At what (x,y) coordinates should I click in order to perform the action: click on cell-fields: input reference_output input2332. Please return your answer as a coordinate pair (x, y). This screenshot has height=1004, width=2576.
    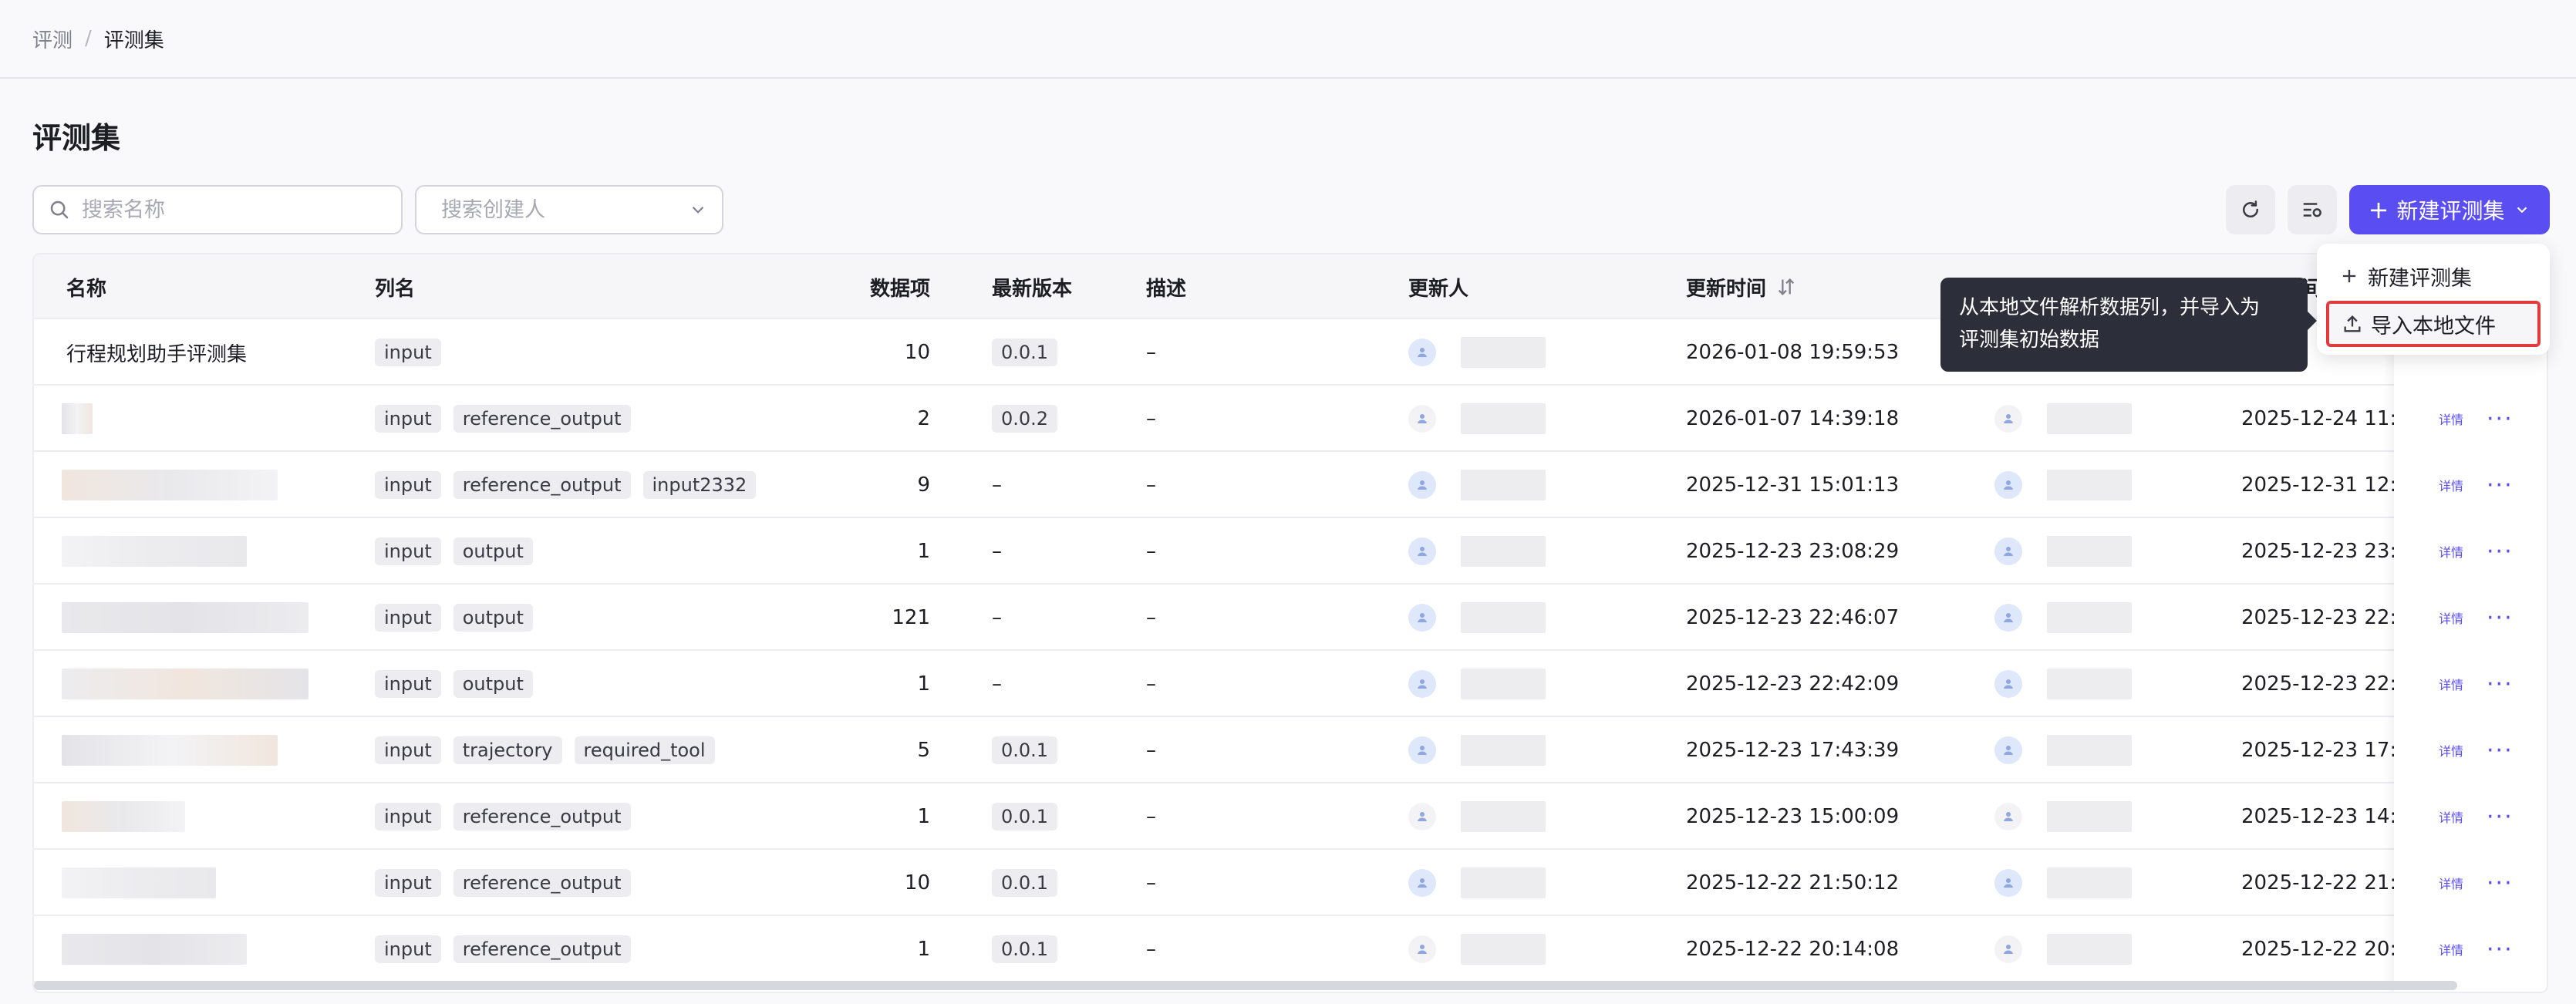
    Looking at the image, I should click on (571, 485).